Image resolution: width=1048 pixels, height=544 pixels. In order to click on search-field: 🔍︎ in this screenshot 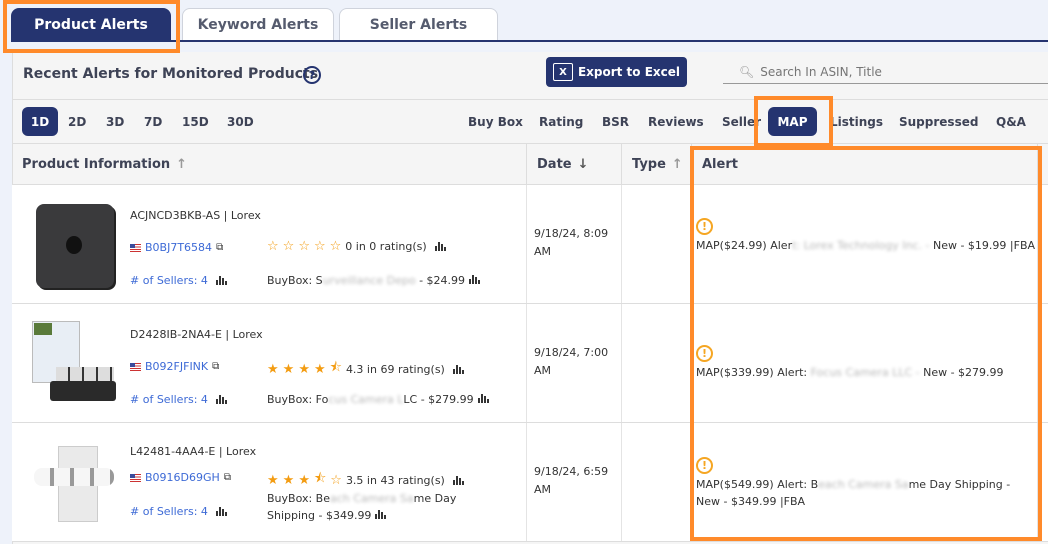, I will do `click(885, 72)`.